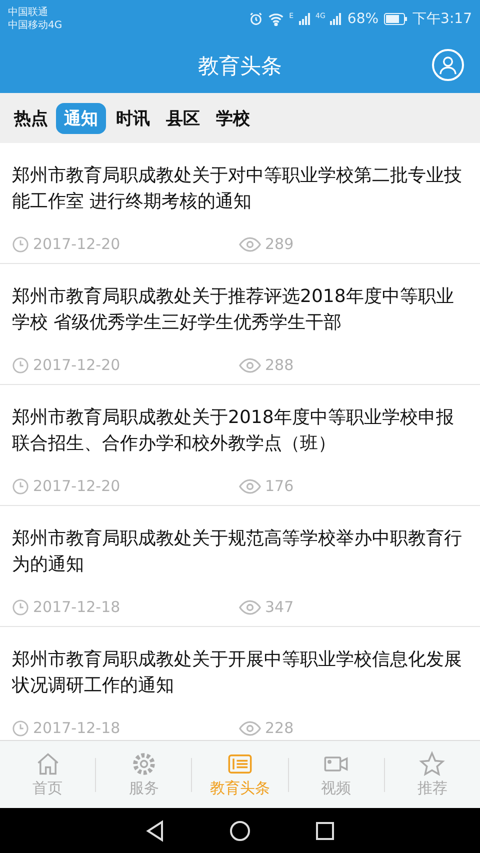 Image resolution: width=480 pixels, height=853 pixels. Describe the element at coordinates (256, 19) in the screenshot. I see `alarm-icon` at that location.